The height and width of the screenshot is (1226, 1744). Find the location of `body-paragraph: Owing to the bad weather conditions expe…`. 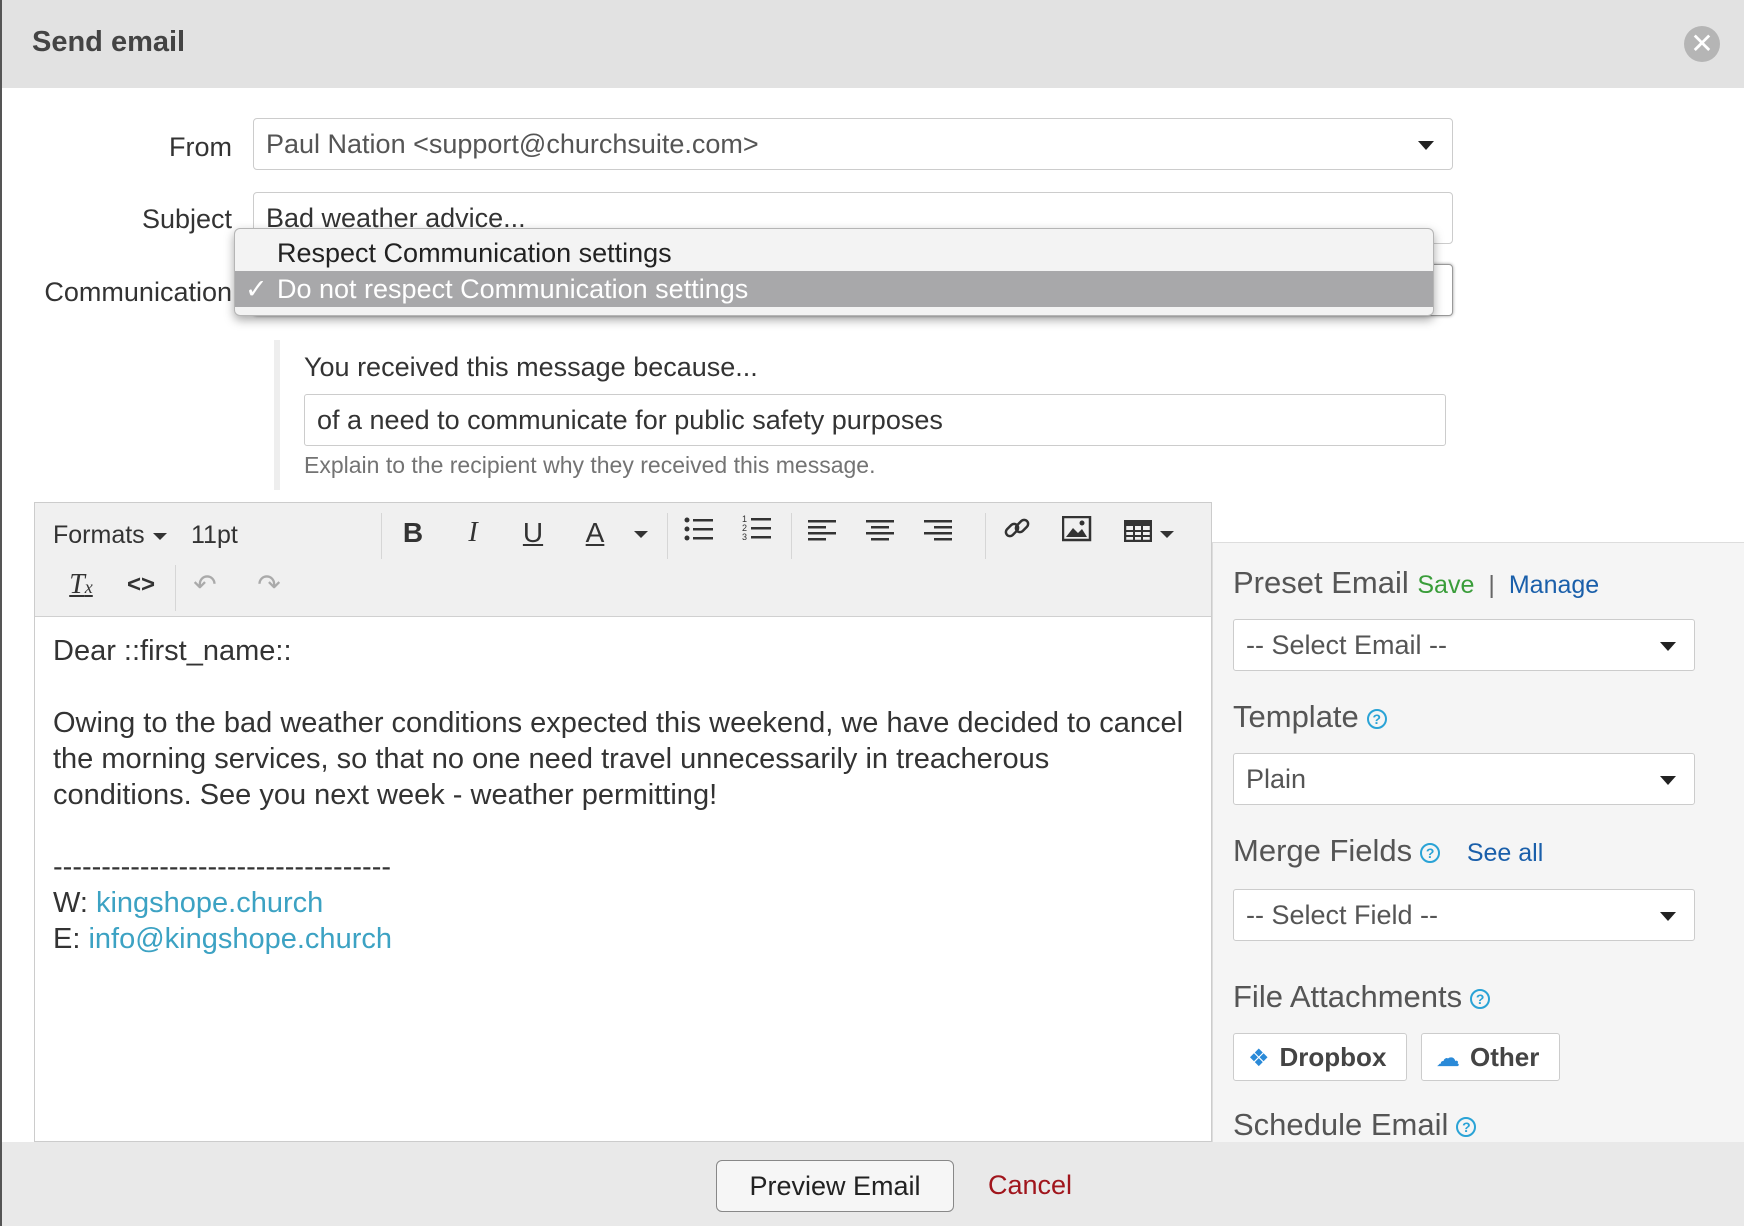

body-paragraph: Owing to the bad weather conditions expe… is located at coordinates (618, 759).